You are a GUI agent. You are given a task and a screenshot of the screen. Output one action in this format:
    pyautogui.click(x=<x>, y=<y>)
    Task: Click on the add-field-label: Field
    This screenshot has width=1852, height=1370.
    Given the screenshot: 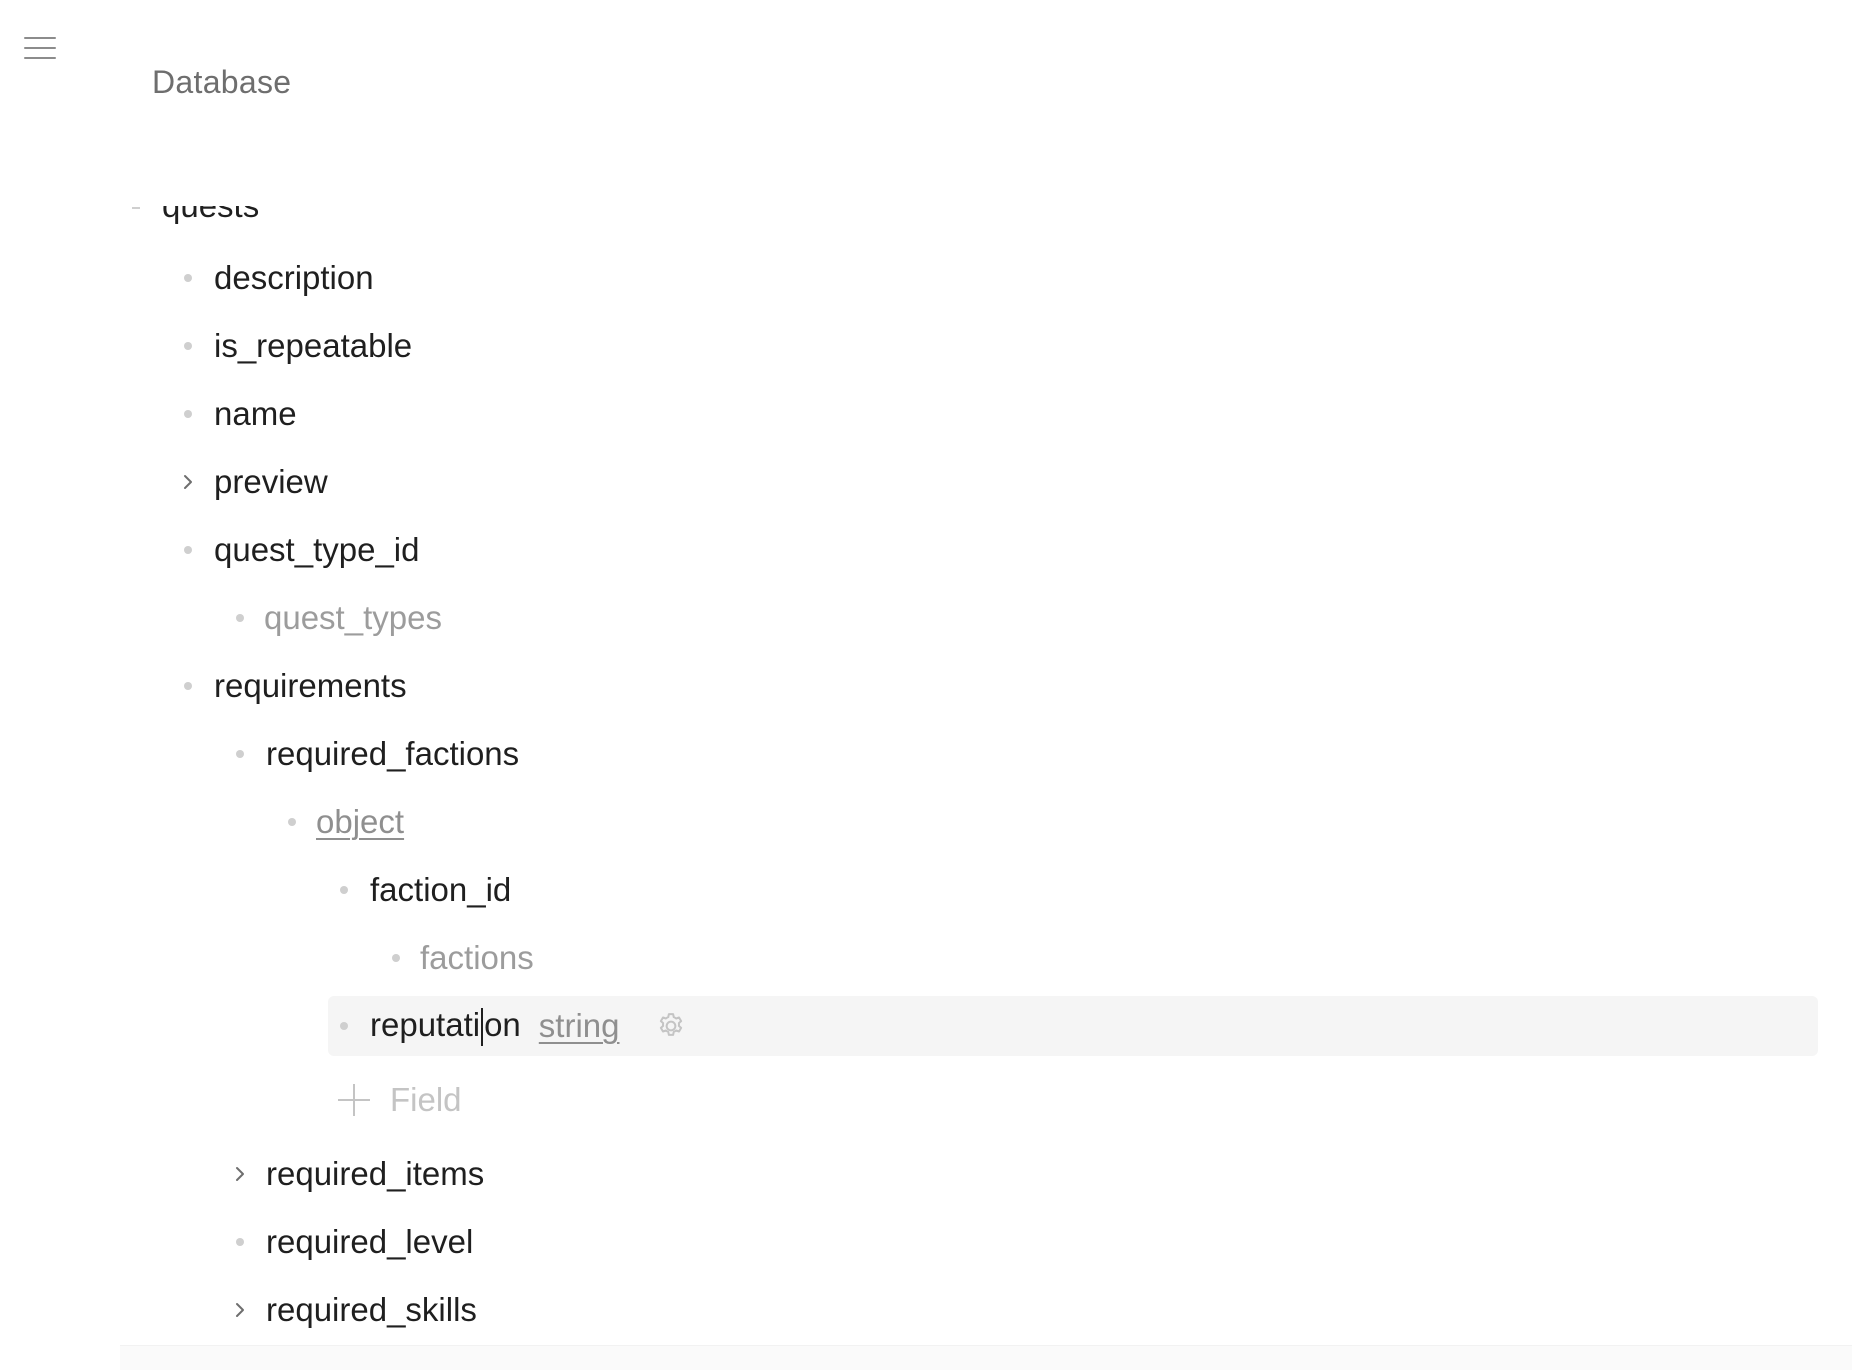 What is the action you would take?
    pyautogui.click(x=426, y=1099)
    